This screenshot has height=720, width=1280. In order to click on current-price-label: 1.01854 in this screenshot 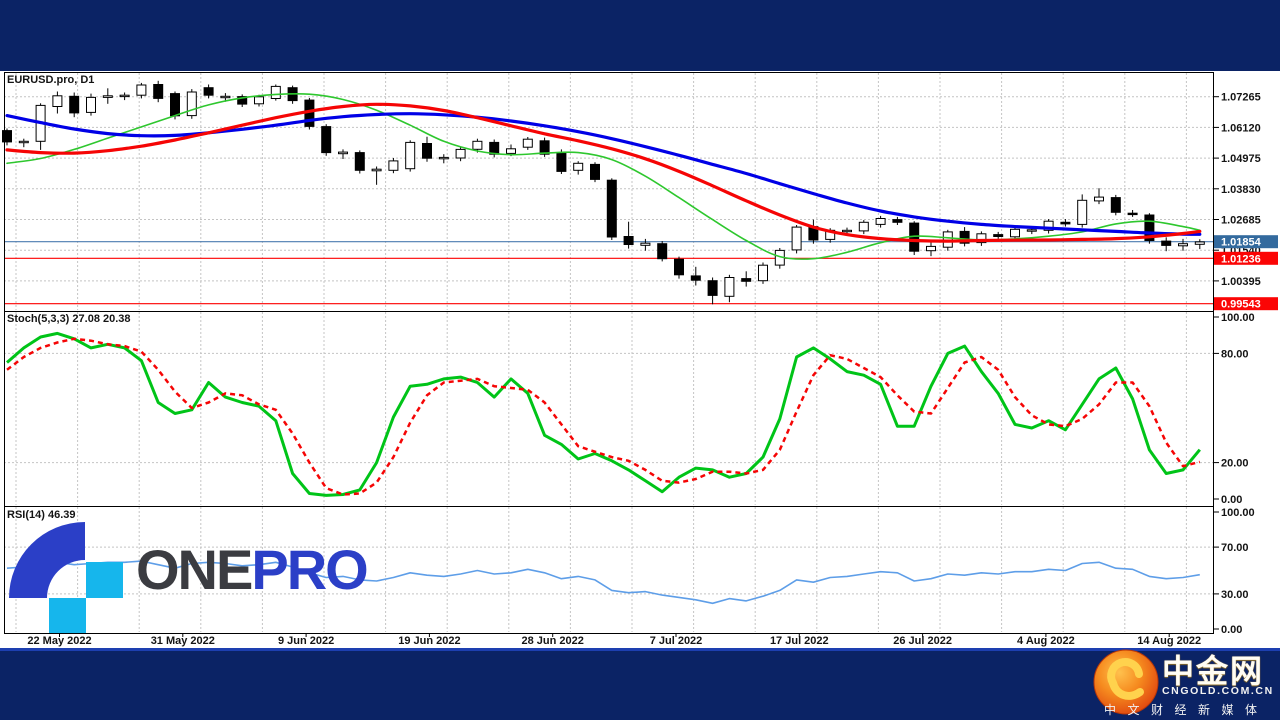, I will do `click(1241, 243)`.